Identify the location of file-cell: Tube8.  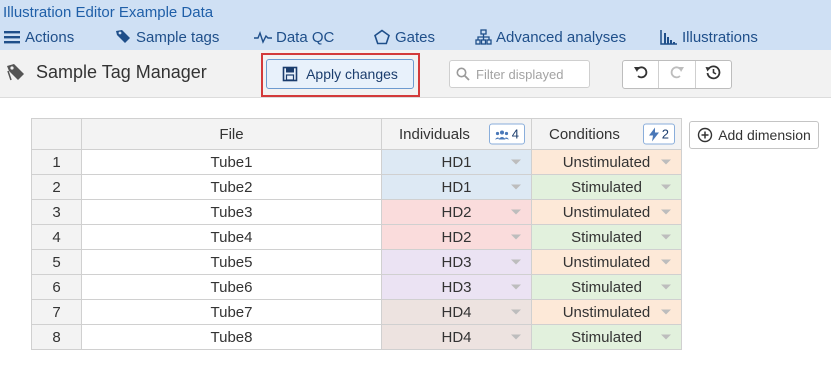
(231, 337).